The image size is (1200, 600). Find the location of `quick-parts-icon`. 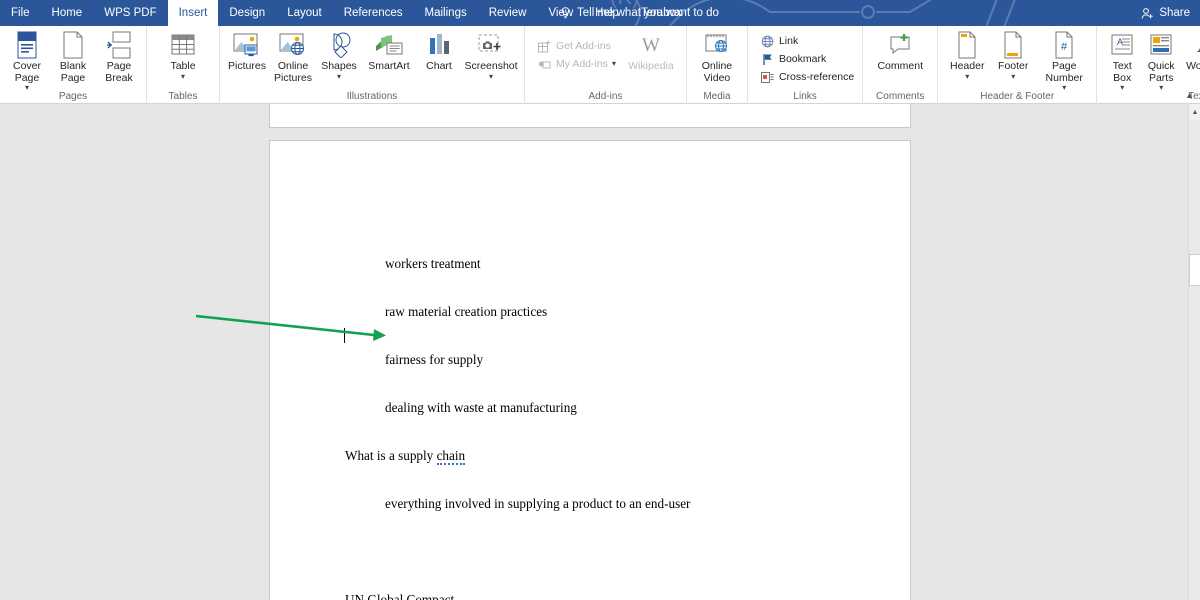

quick-parts-icon is located at coordinates (1161, 45).